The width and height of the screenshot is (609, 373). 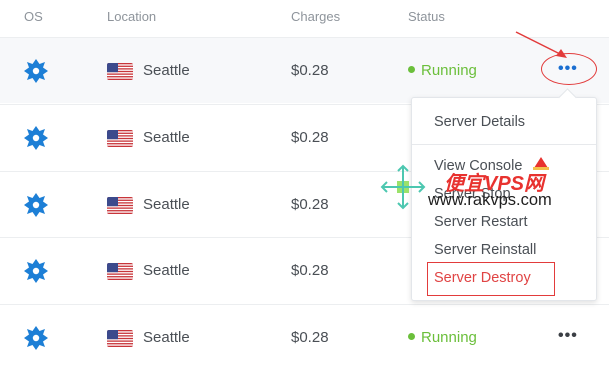 What do you see at coordinates (541, 44) in the screenshot?
I see `pointer-arrow-annotation` at bounding box center [541, 44].